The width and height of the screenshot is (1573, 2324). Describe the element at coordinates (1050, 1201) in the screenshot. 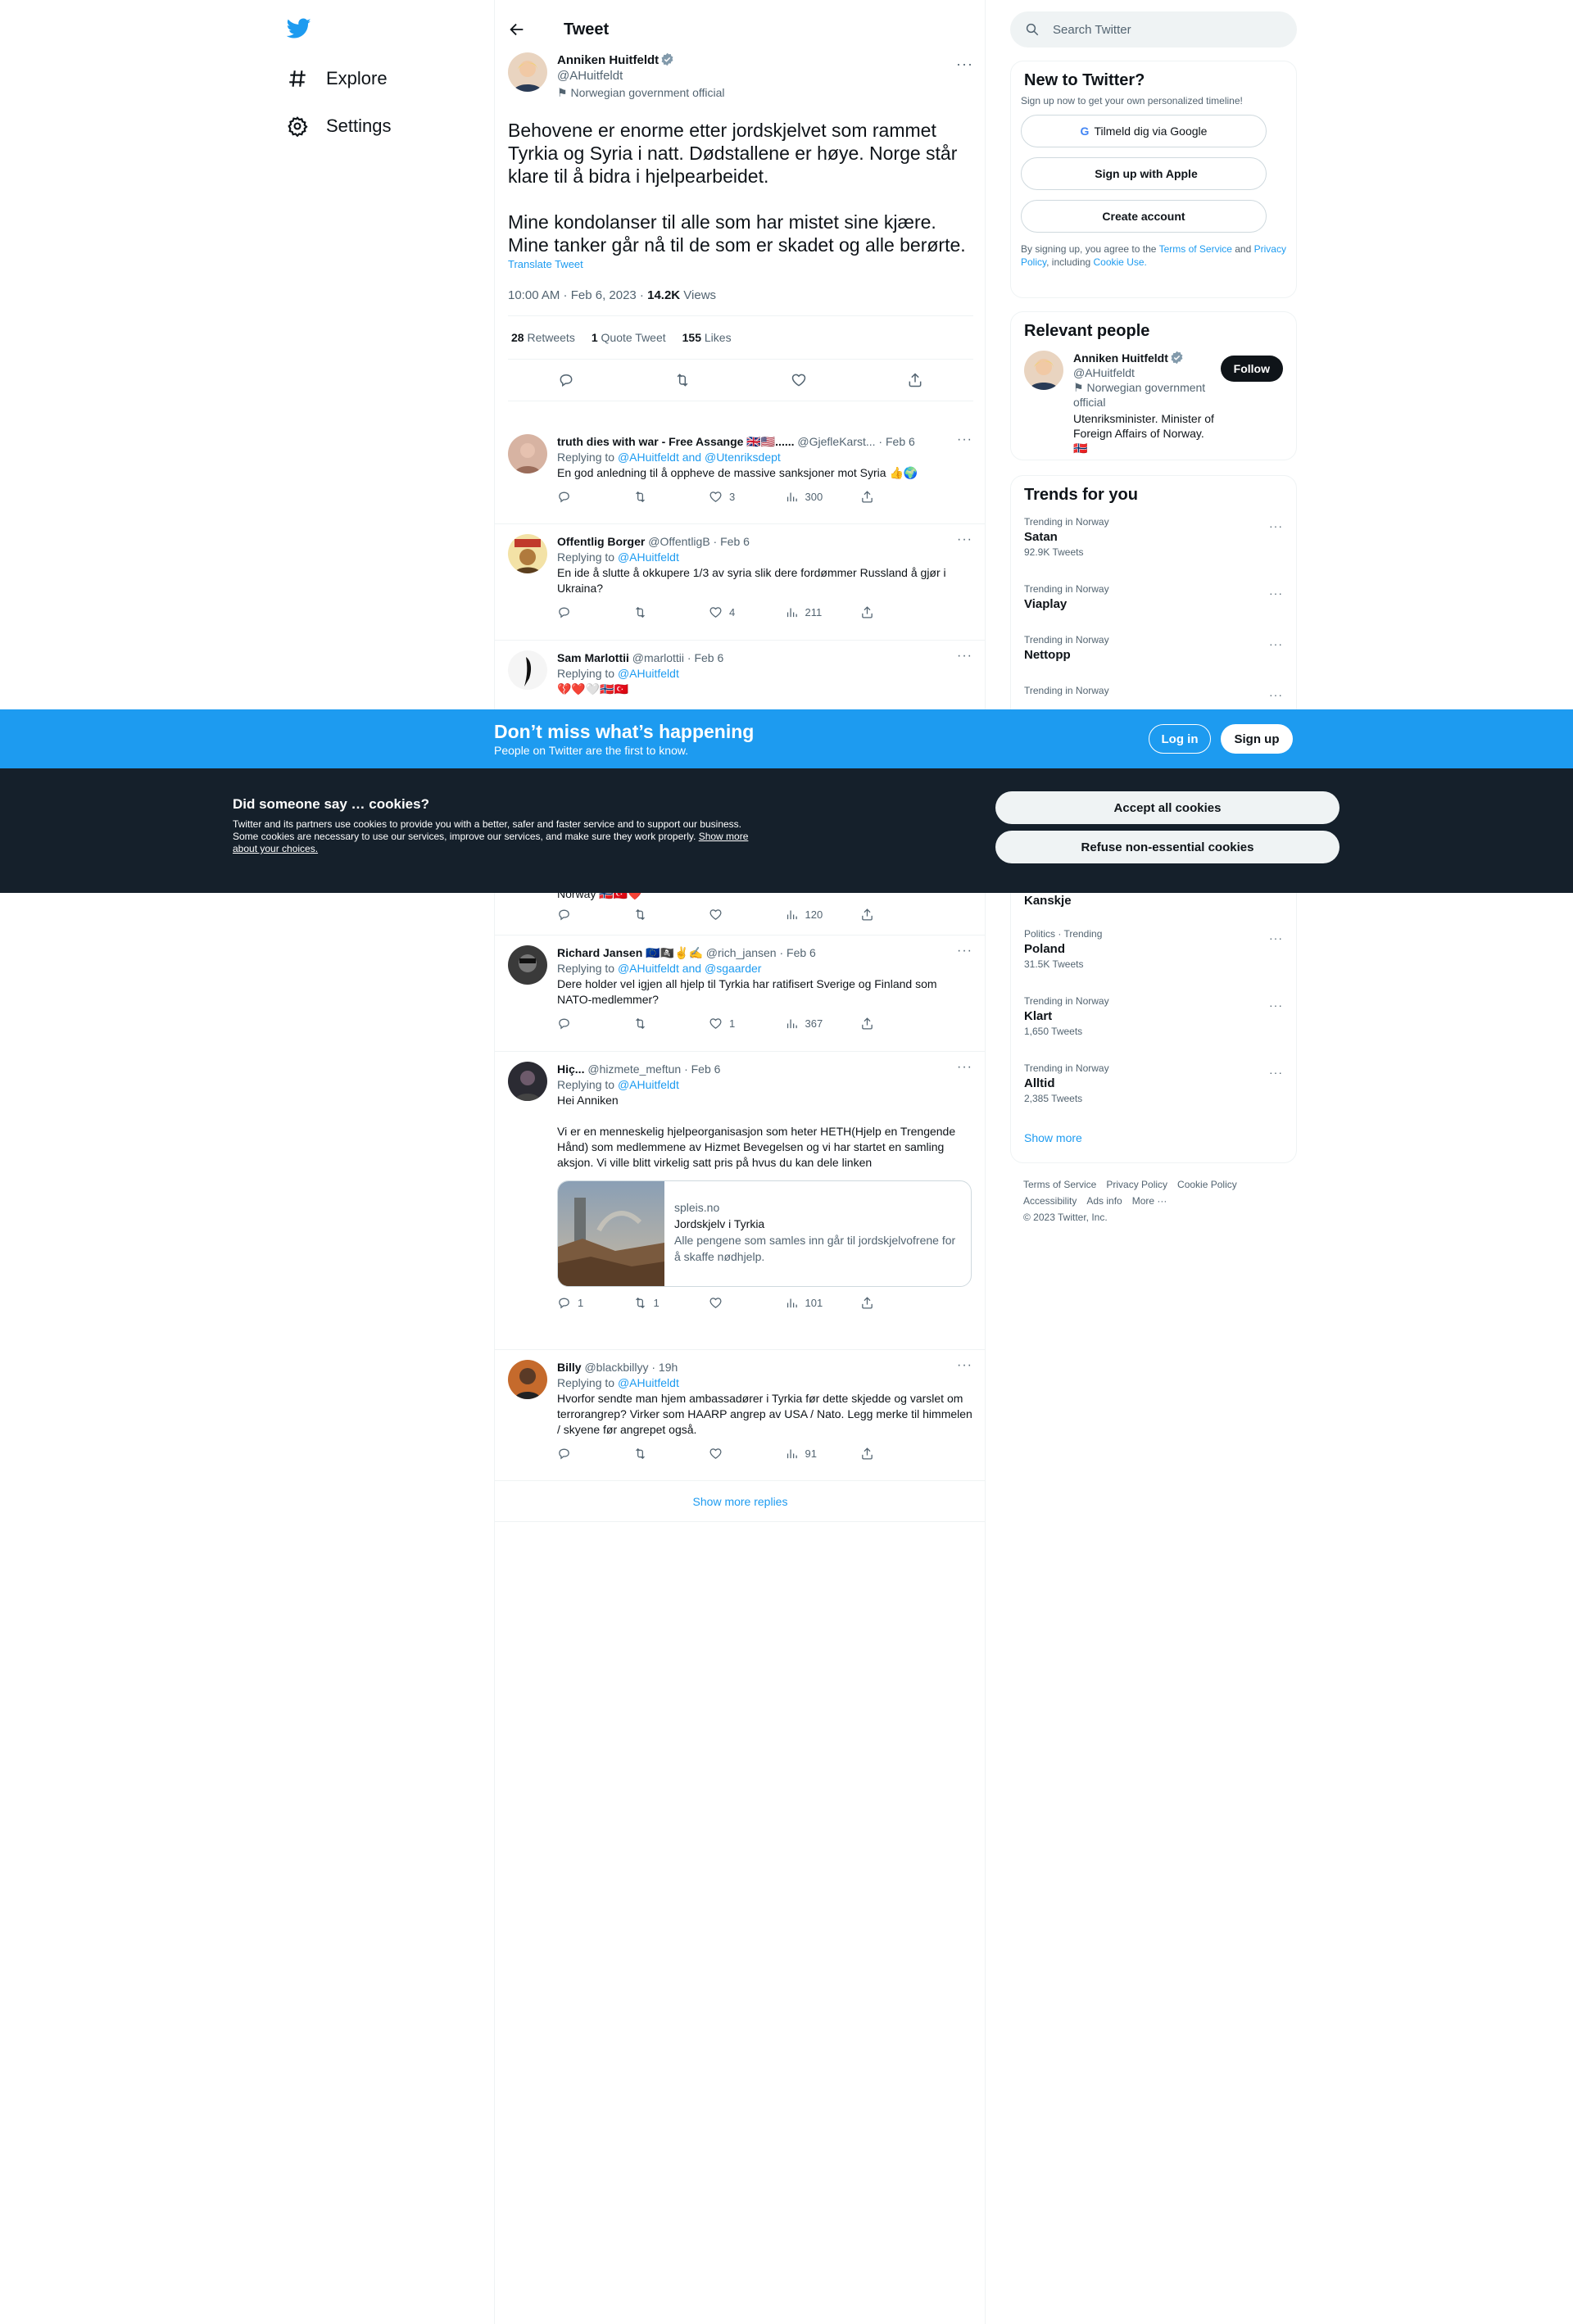

I see `footer-accessibility-link: Accessibility` at that location.